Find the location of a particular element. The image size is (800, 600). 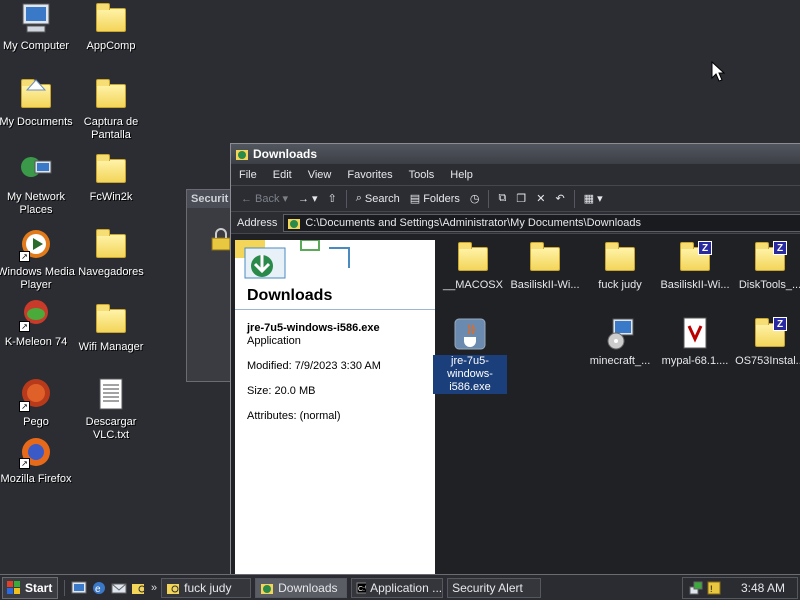

task-label: Security Alert is located at coordinates (487, 587).